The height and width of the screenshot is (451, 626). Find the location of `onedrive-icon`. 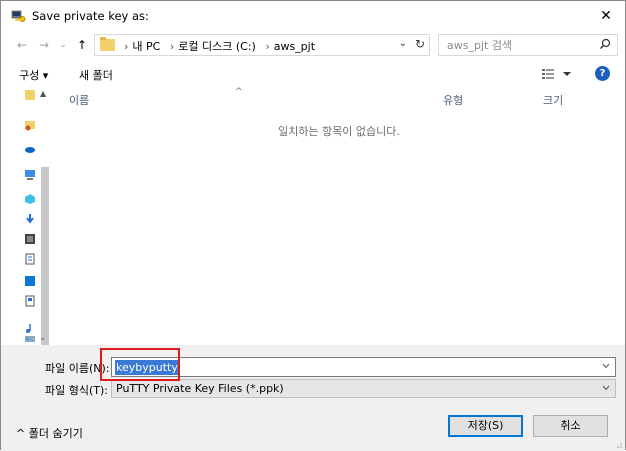

onedrive-icon is located at coordinates (30, 149).